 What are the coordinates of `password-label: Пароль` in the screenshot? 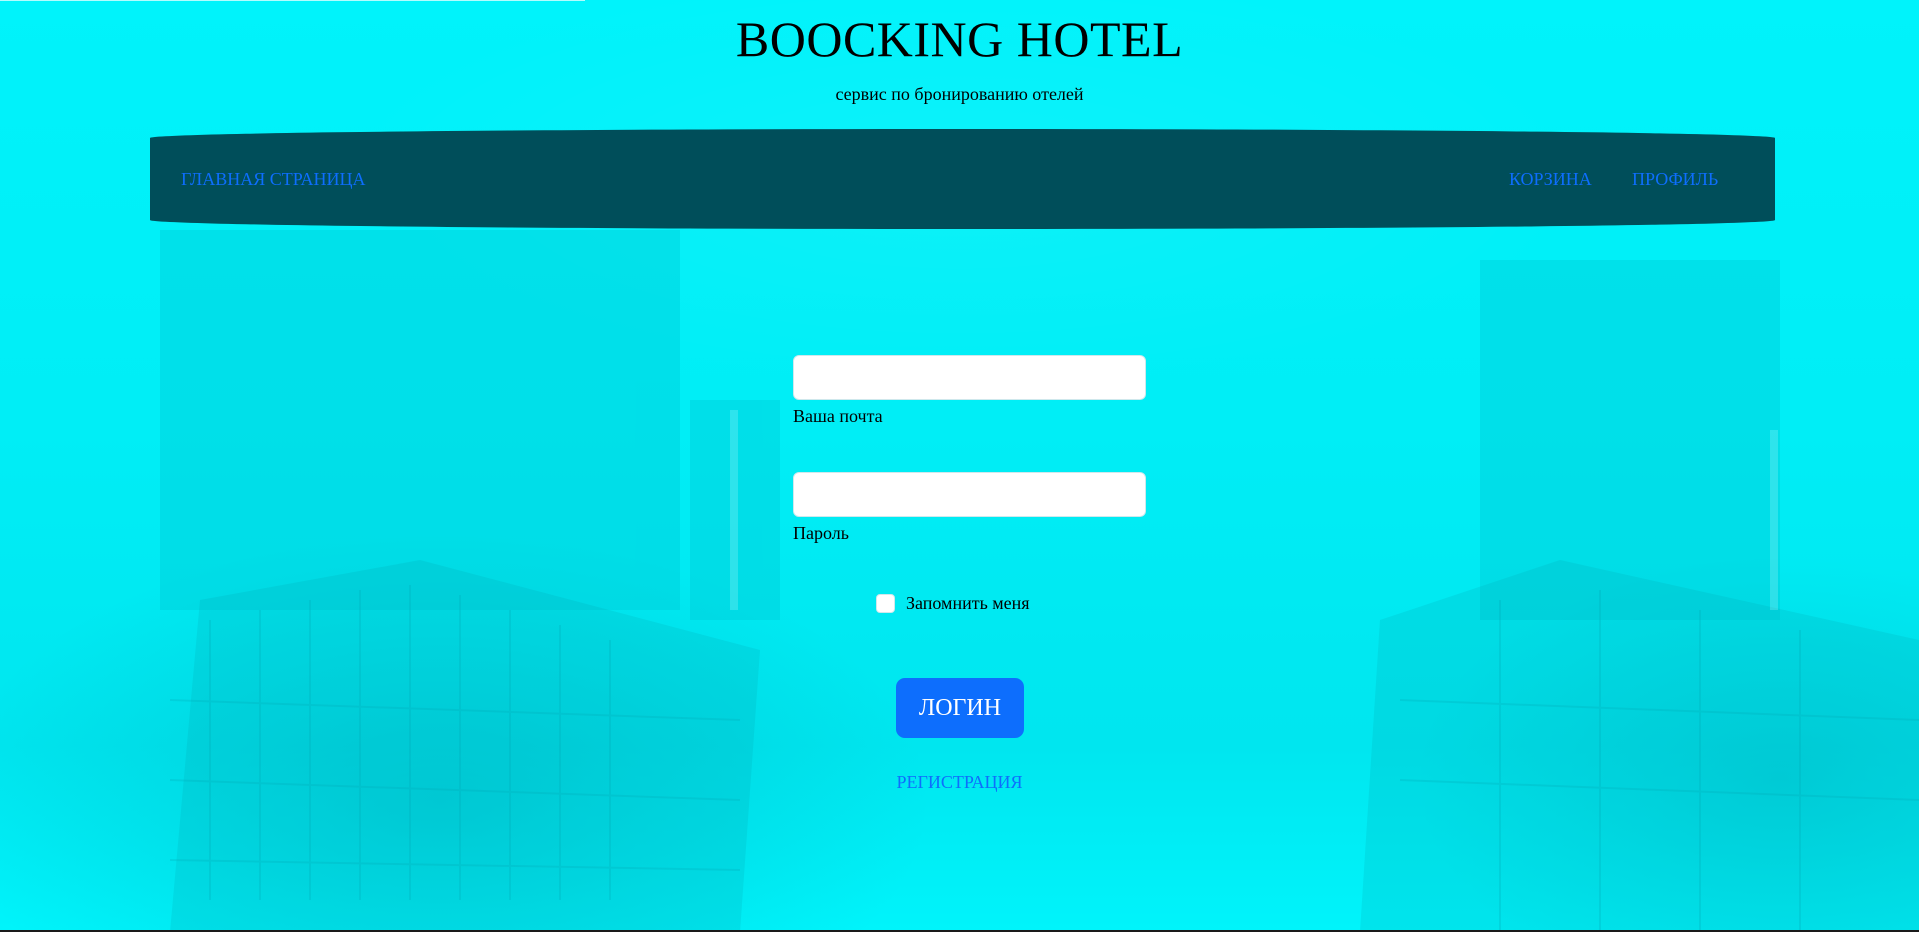 It's located at (821, 533).